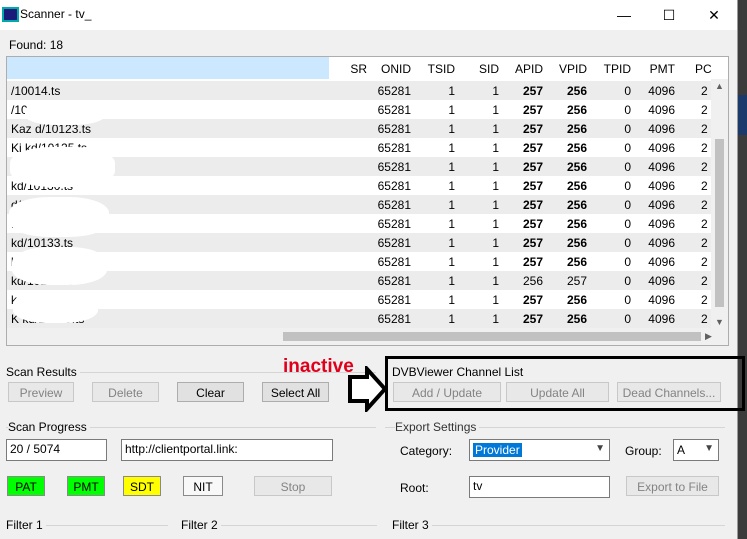 The image size is (747, 539). Describe the element at coordinates (359, 223) in the screenshot. I see `table-row: K d/10132.ts6528111257256040962` at that location.